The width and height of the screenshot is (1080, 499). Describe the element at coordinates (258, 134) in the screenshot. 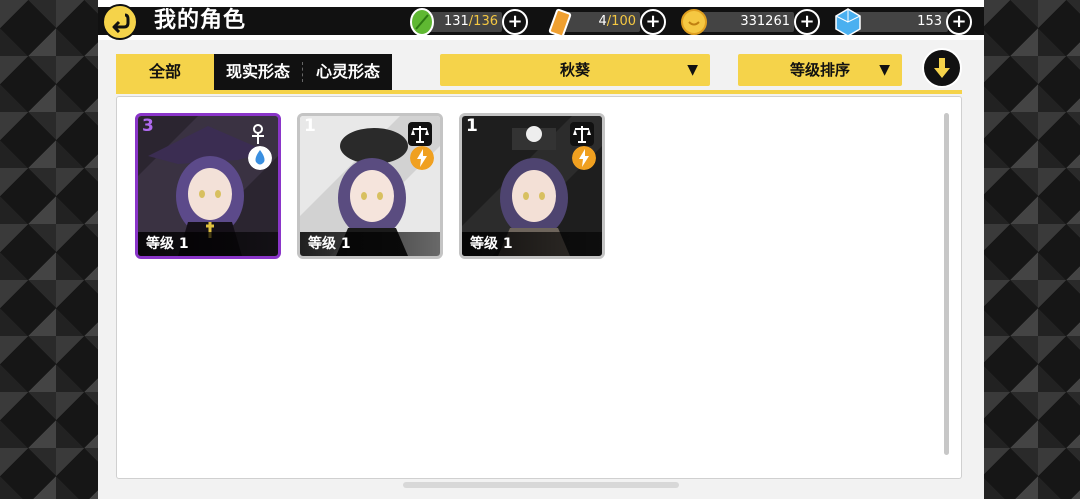

I see `ankh-icon` at that location.